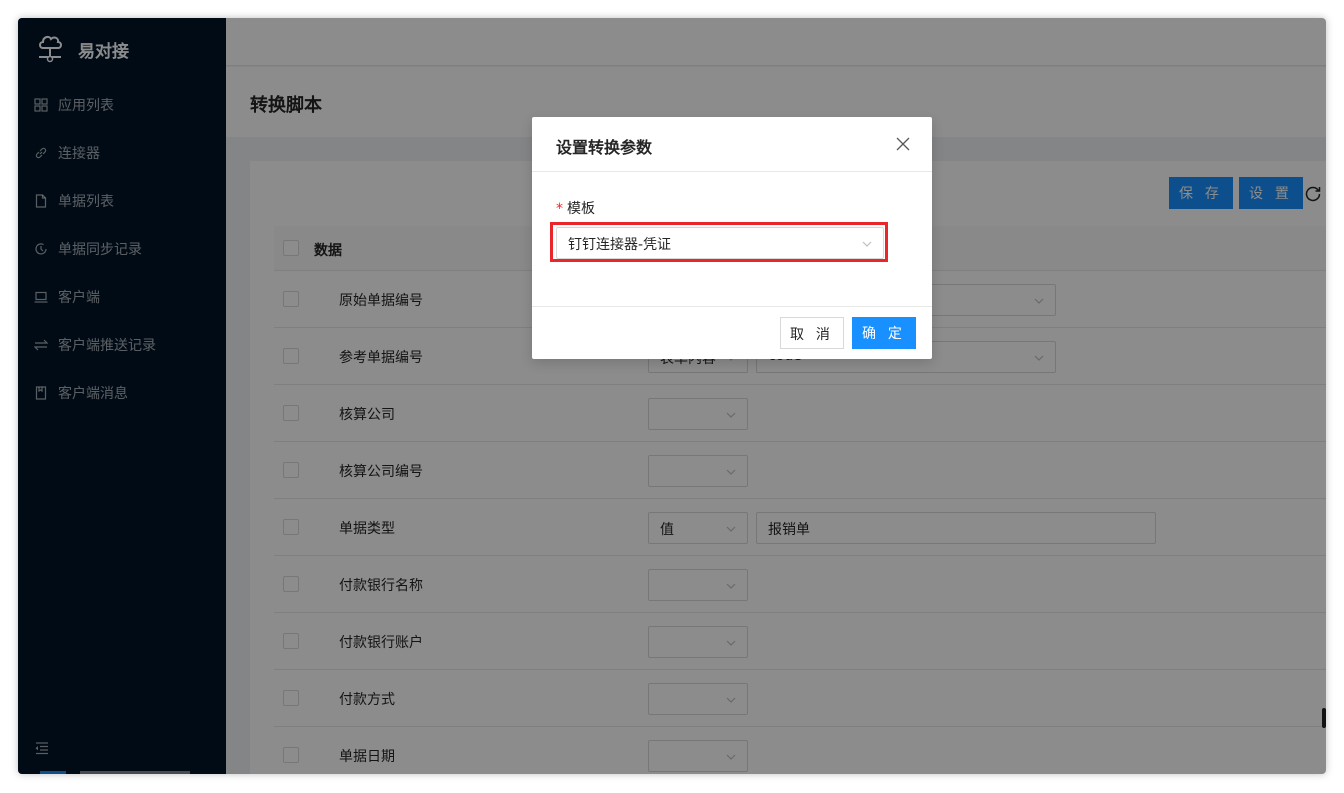 The height and width of the screenshot is (793, 1344). What do you see at coordinates (884, 333) in the screenshot?
I see `ok-button: 确 定` at bounding box center [884, 333].